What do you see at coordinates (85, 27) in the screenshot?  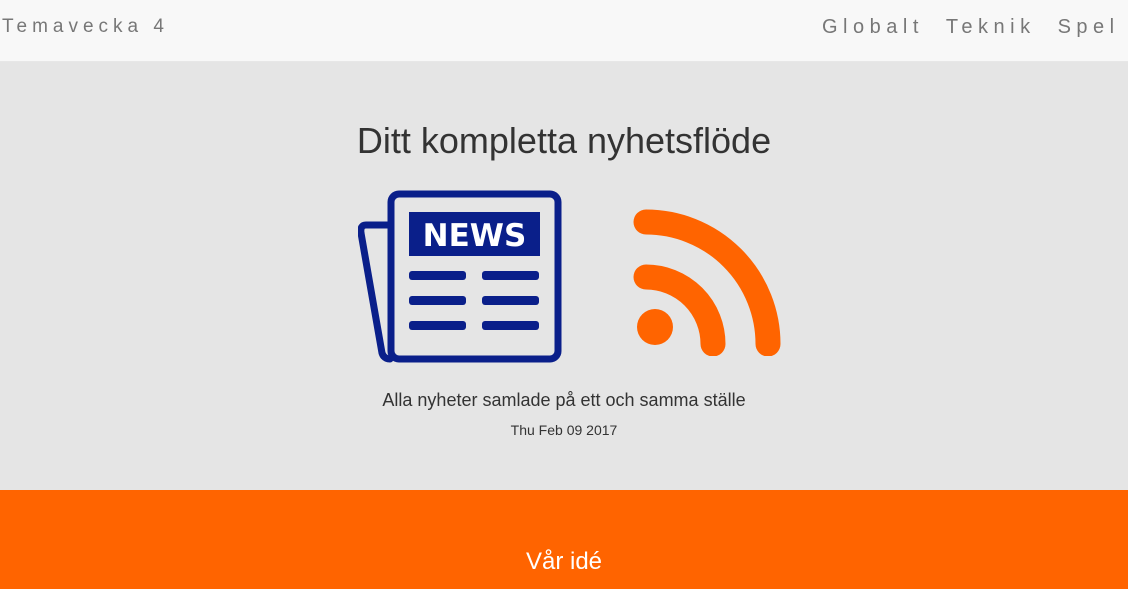 I see `brand-link: Temavecka 4` at bounding box center [85, 27].